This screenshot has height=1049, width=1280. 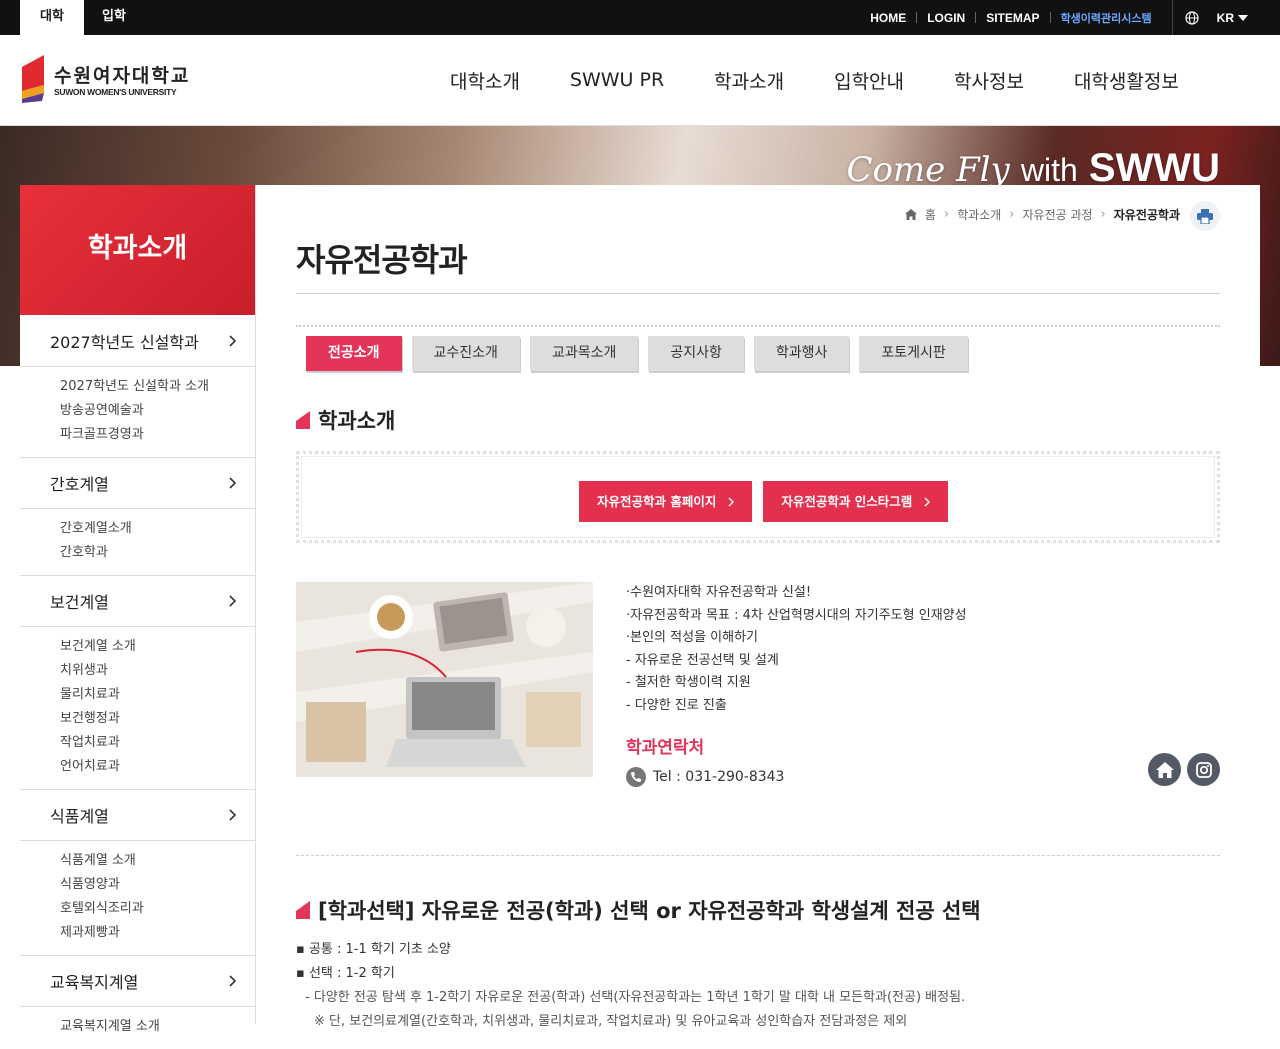 I want to click on sidebar-sublist: 교육복지계열 소개, so click(x=137, y=1028).